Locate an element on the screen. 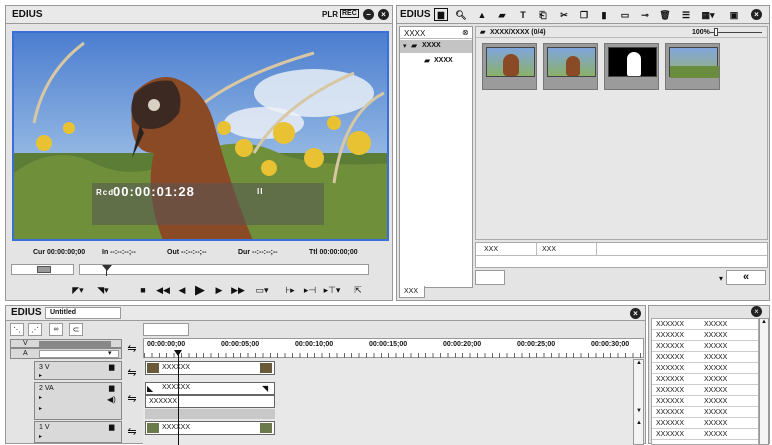 This screenshot has width=772, height=445. display-icon: ▭ is located at coordinates (625, 15).